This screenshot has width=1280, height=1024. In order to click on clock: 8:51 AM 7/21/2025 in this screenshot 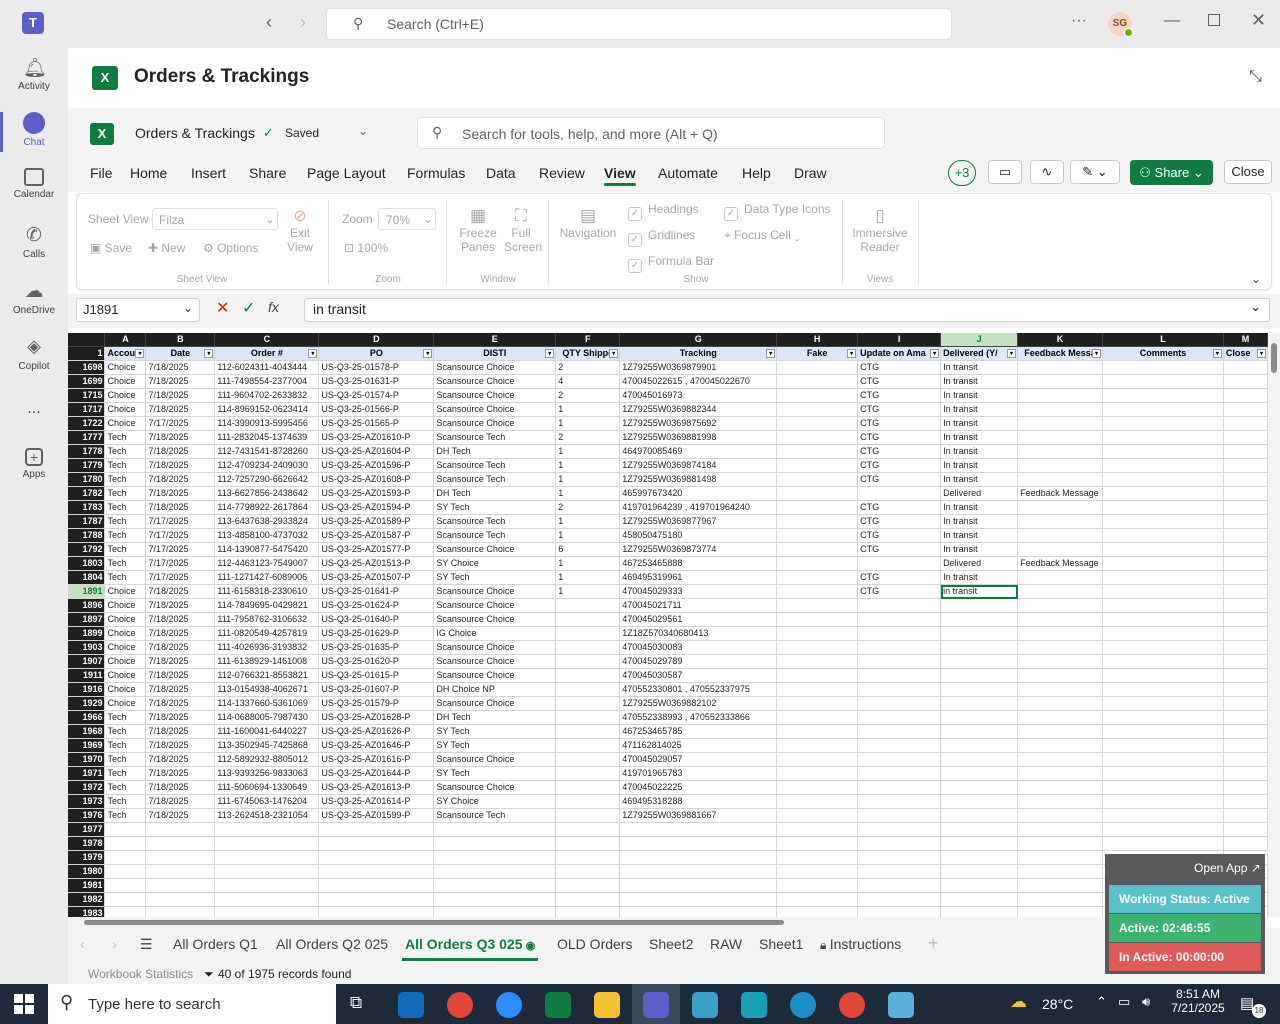, I will do `click(1198, 1001)`.